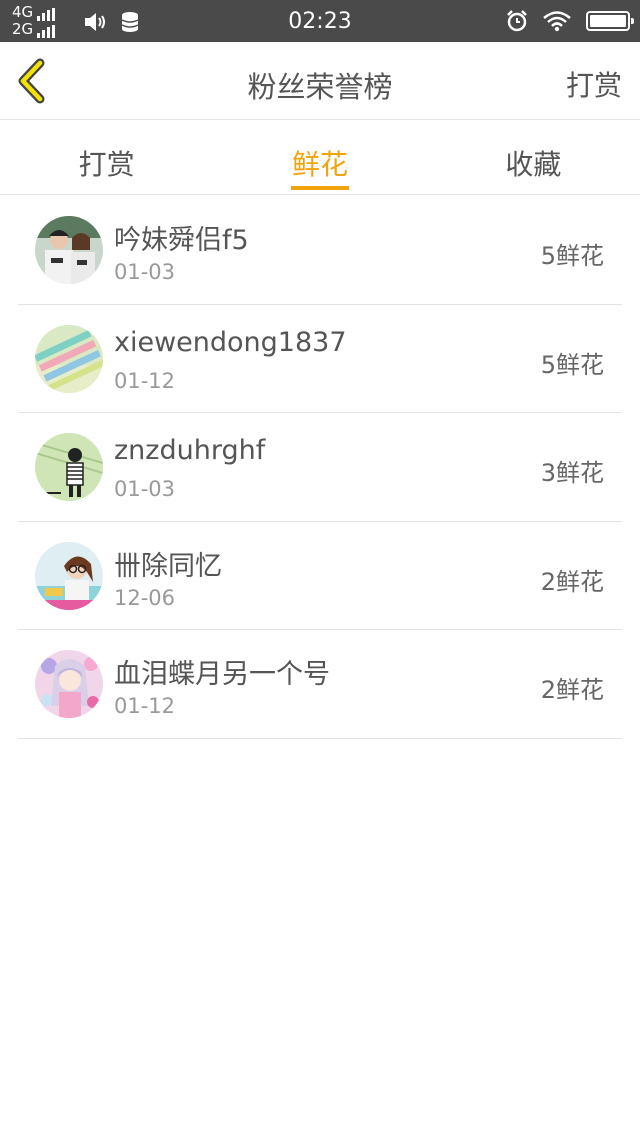  Describe the element at coordinates (320, 87) in the screenshot. I see `page-title: 粉丝荣誉榜` at that location.